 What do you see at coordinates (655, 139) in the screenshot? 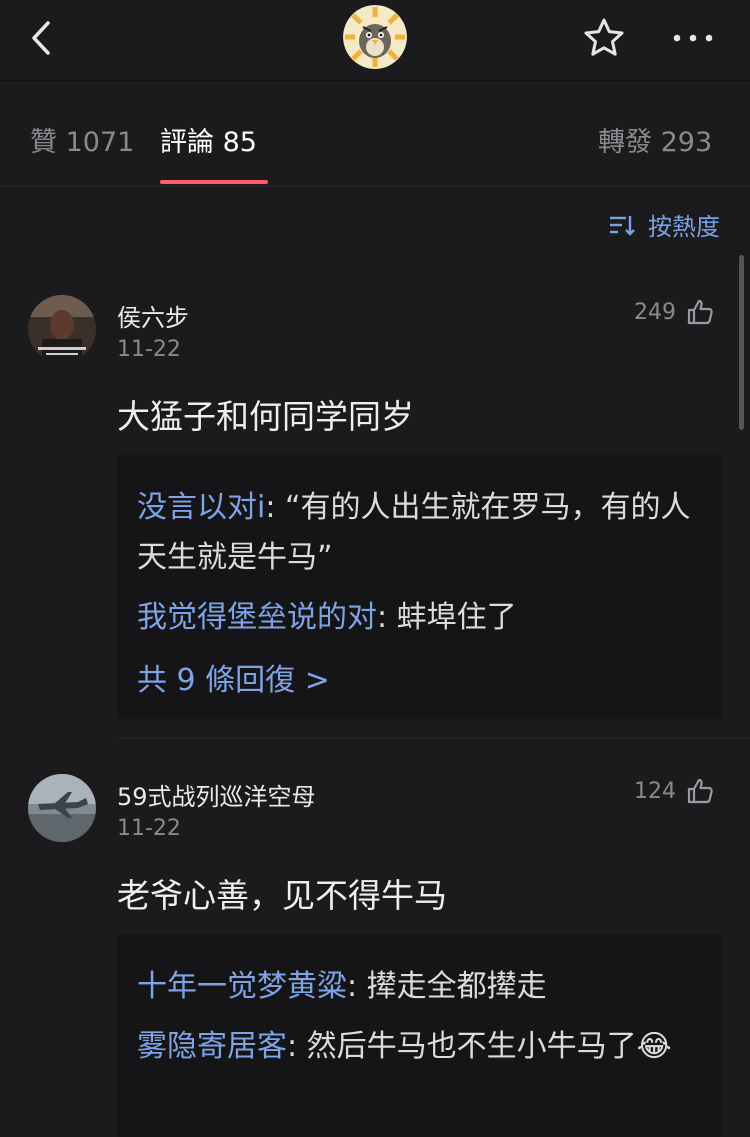
I see `tab-reposts: 轉發 293` at bounding box center [655, 139].